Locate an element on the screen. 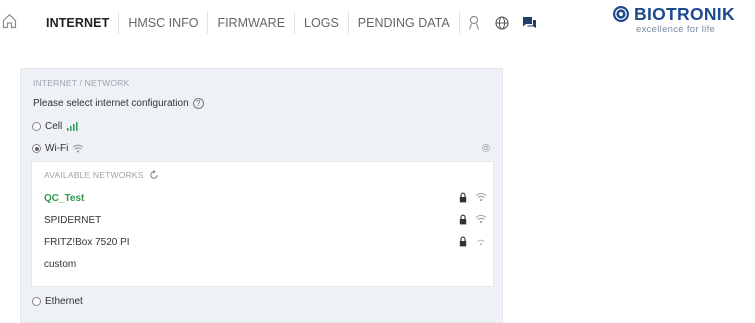 Image resolution: width=755 pixels, height=323 pixels. language-button is located at coordinates (502, 23).